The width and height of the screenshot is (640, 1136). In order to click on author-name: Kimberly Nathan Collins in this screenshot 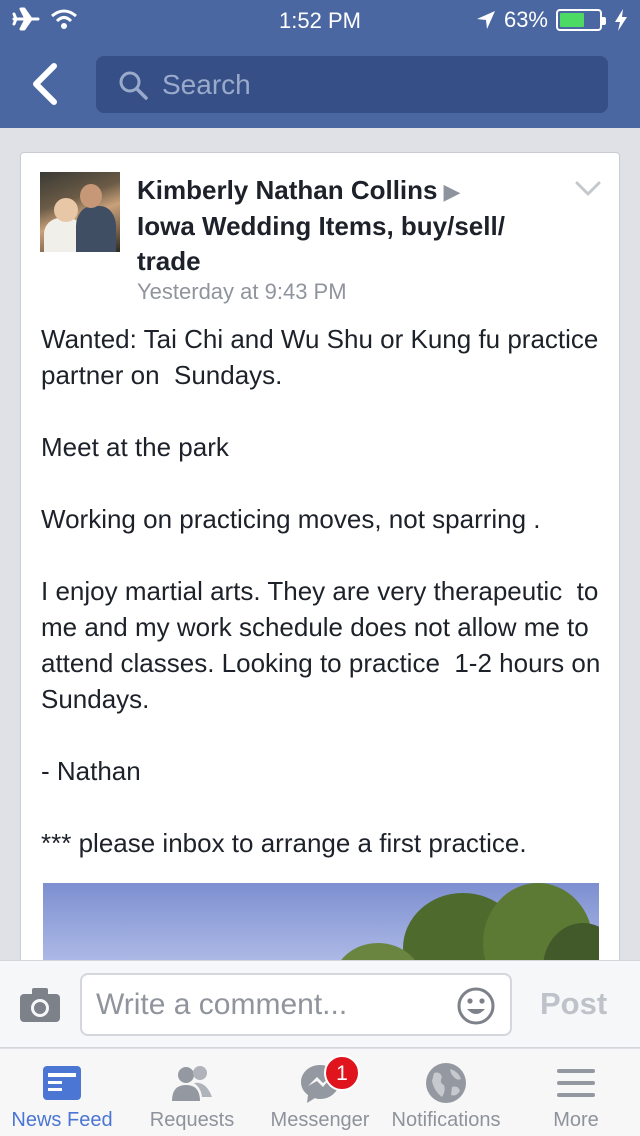, I will do `click(287, 190)`.